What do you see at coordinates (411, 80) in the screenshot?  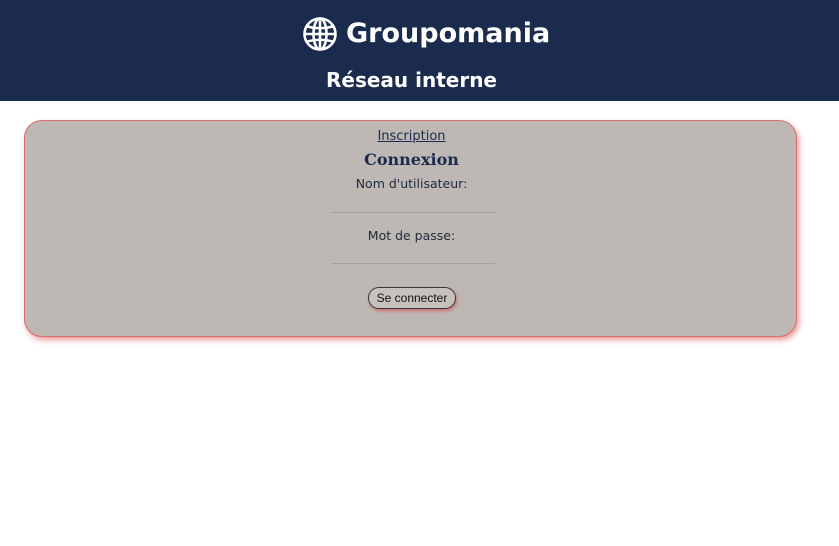 I see `page-subtitle: Réseau interne` at bounding box center [411, 80].